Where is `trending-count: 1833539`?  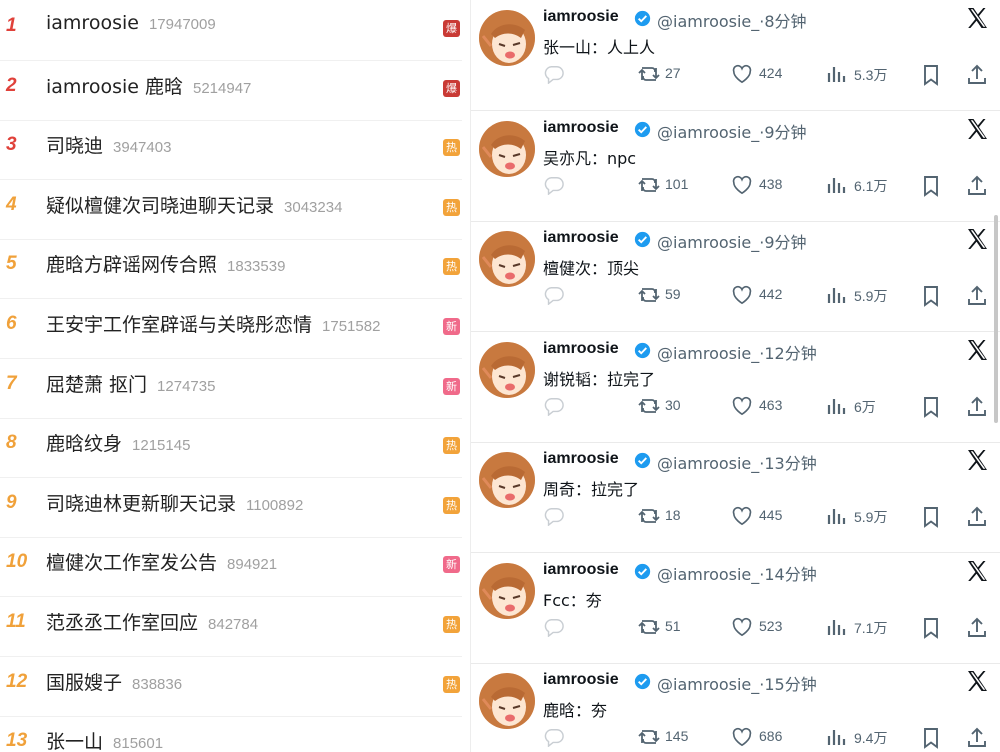
trending-count: 1833539 is located at coordinates (256, 267).